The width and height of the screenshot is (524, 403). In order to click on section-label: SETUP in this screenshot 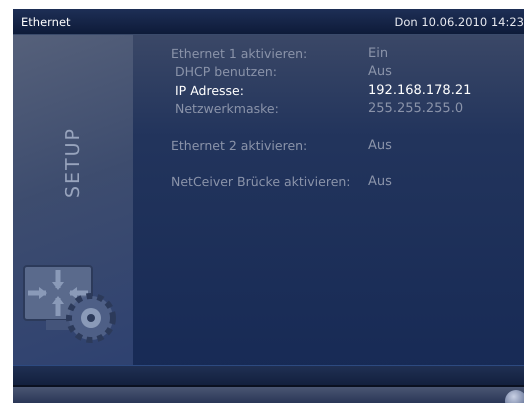, I will do `click(73, 162)`.